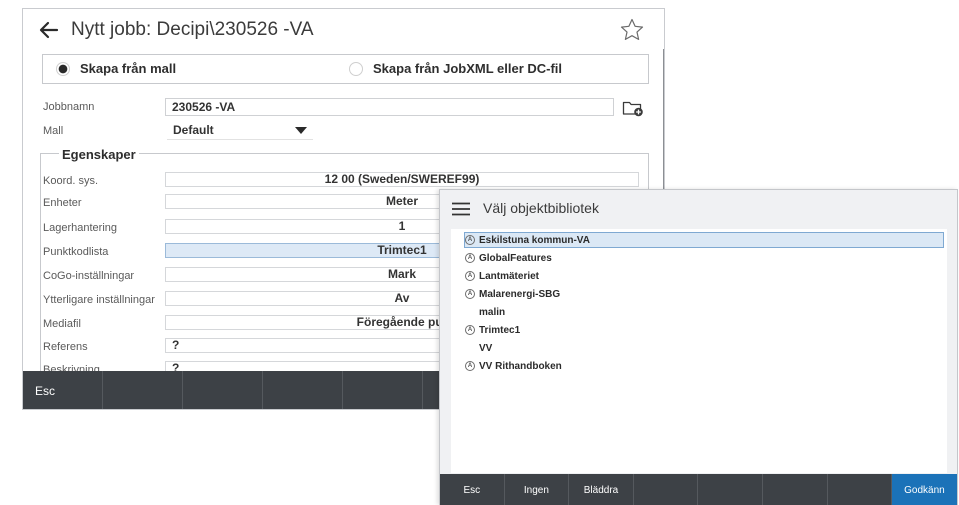 Image resolution: width=959 pixels, height=505 pixels. Describe the element at coordinates (472, 489) in the screenshot. I see `dialog-esc-button: Esc` at that location.